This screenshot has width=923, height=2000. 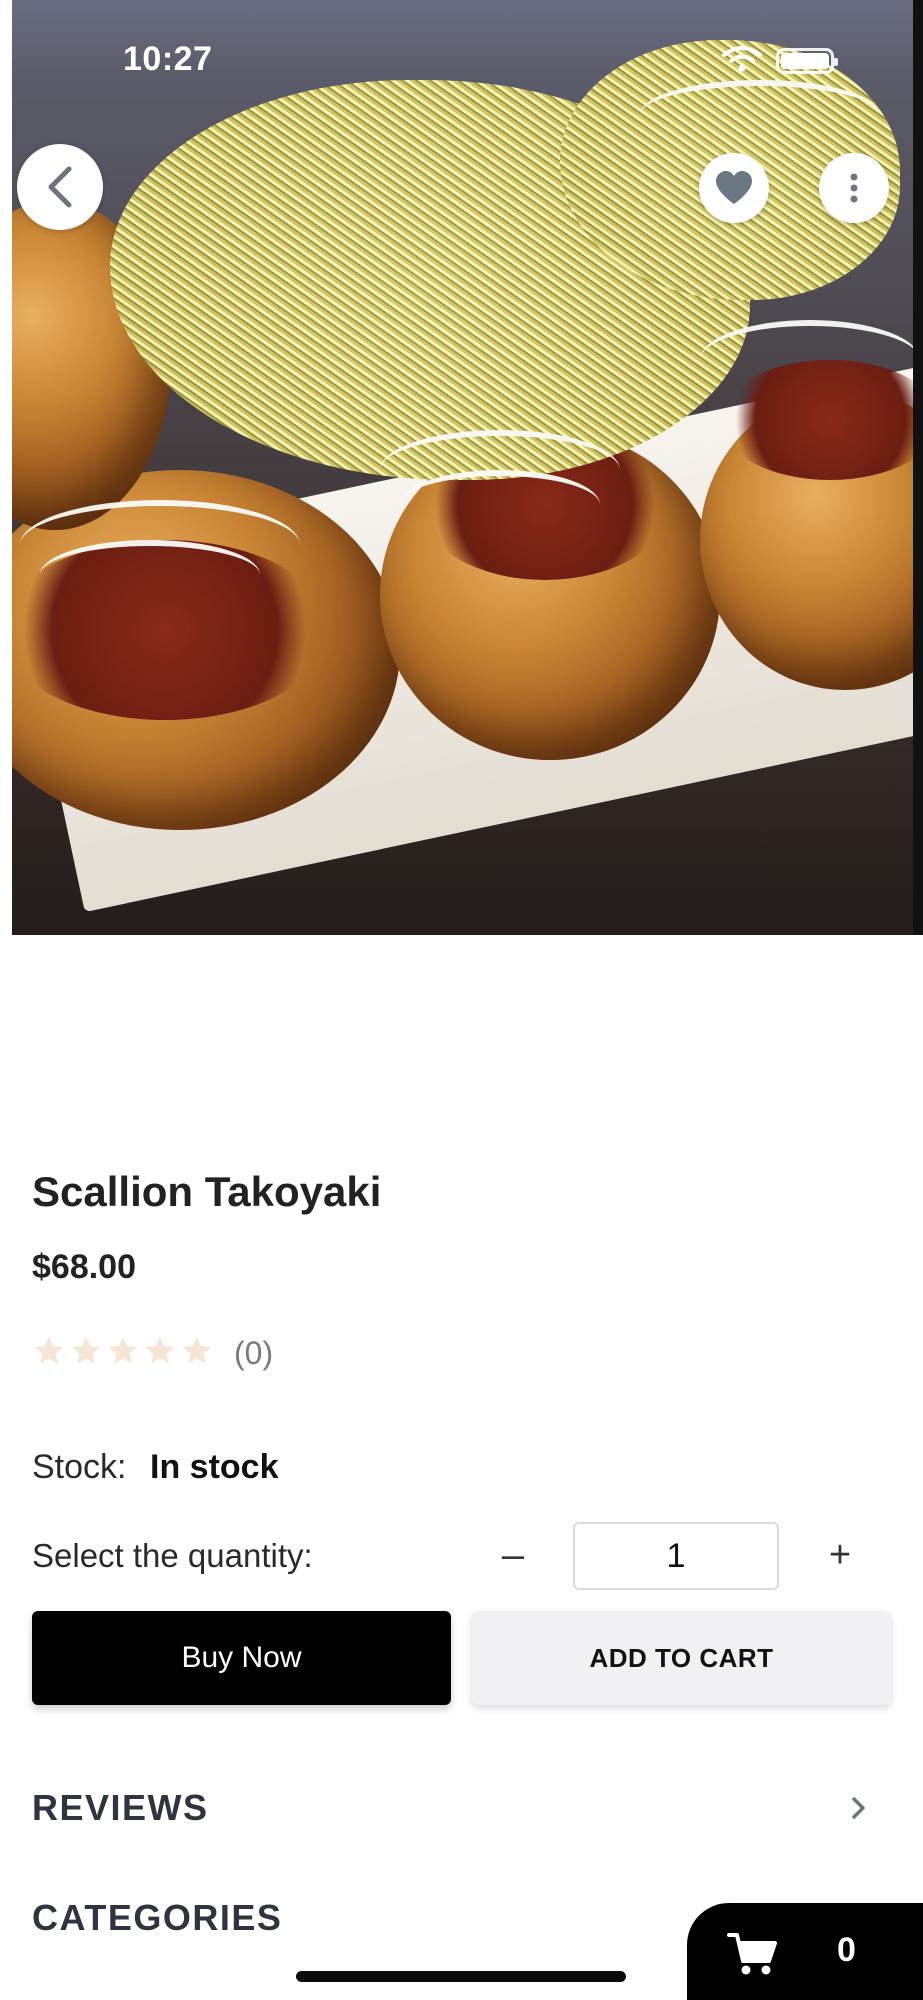 What do you see at coordinates (805, 1951) in the screenshot?
I see `cart-button: 0` at bounding box center [805, 1951].